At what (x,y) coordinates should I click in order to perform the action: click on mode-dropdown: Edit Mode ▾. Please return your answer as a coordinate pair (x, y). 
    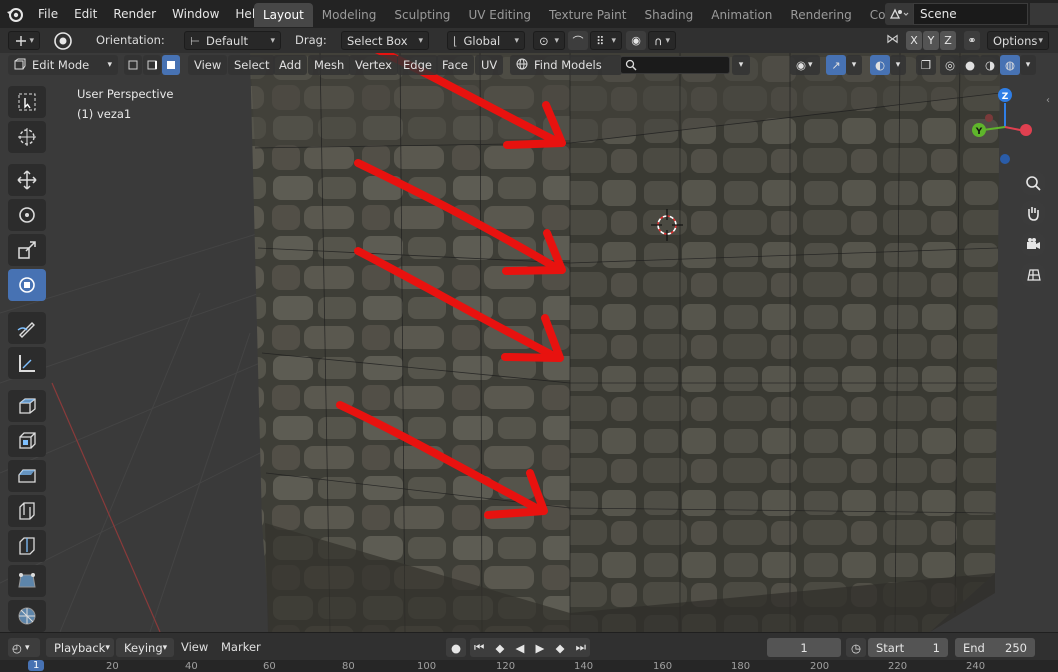
    Looking at the image, I should click on (63, 65).